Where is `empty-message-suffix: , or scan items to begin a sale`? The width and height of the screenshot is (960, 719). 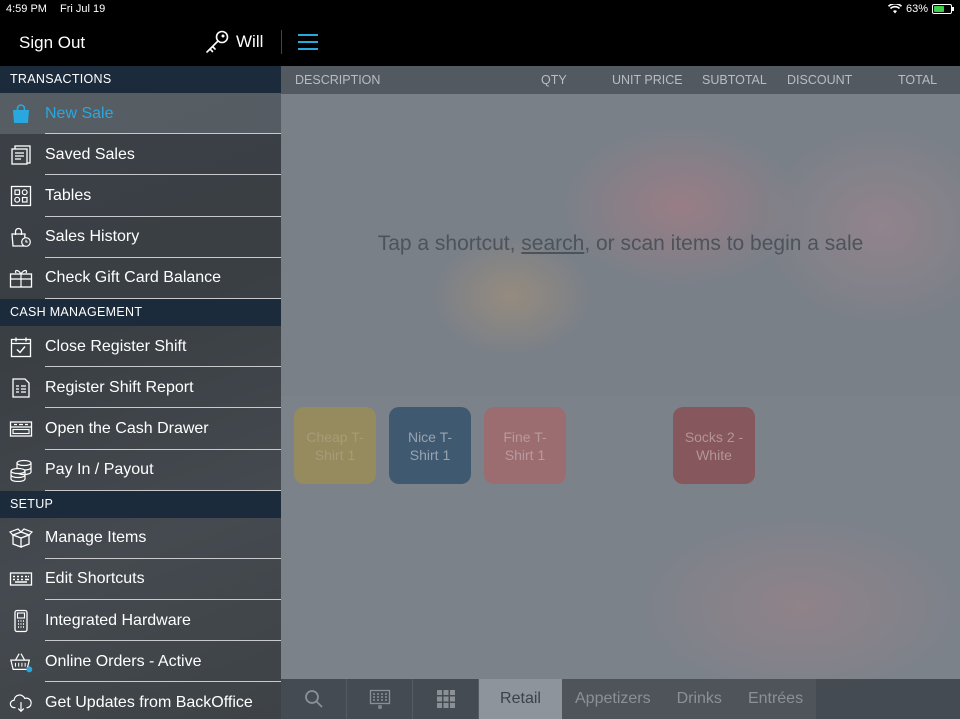 empty-message-suffix: , or scan items to begin a sale is located at coordinates (724, 243).